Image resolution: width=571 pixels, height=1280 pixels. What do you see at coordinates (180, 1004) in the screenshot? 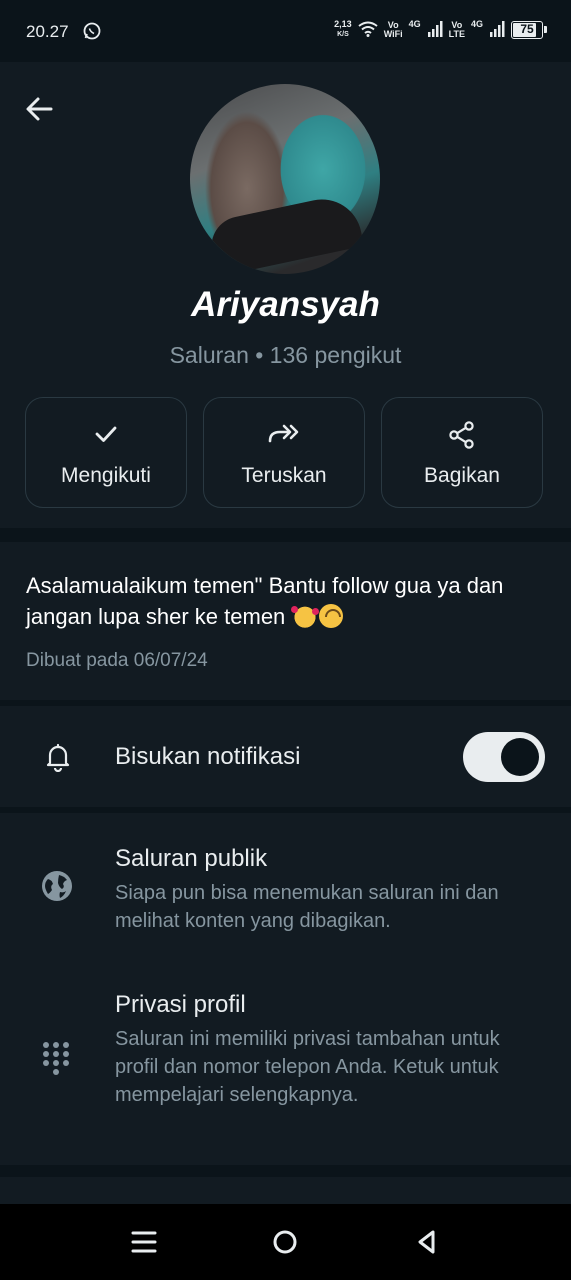
I see `profile-privacy-title: Privasi profil` at bounding box center [180, 1004].